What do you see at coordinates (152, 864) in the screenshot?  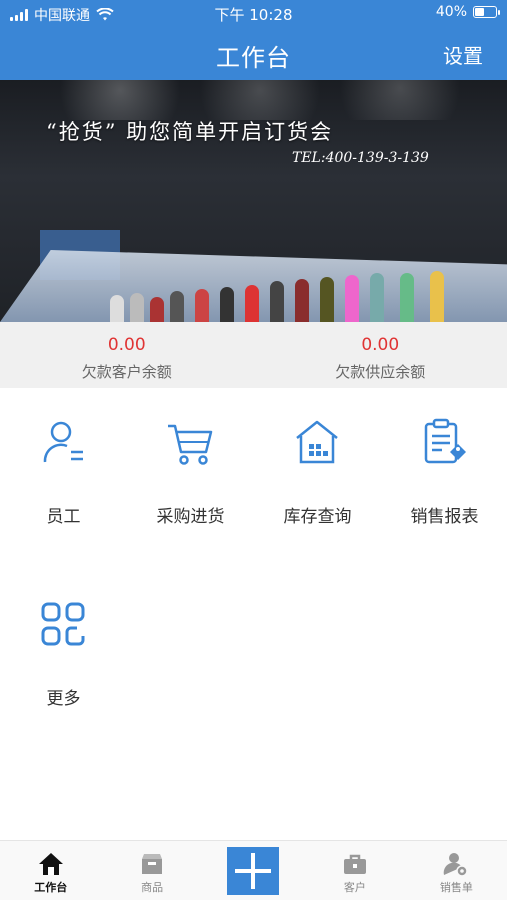 I see `box-icon` at bounding box center [152, 864].